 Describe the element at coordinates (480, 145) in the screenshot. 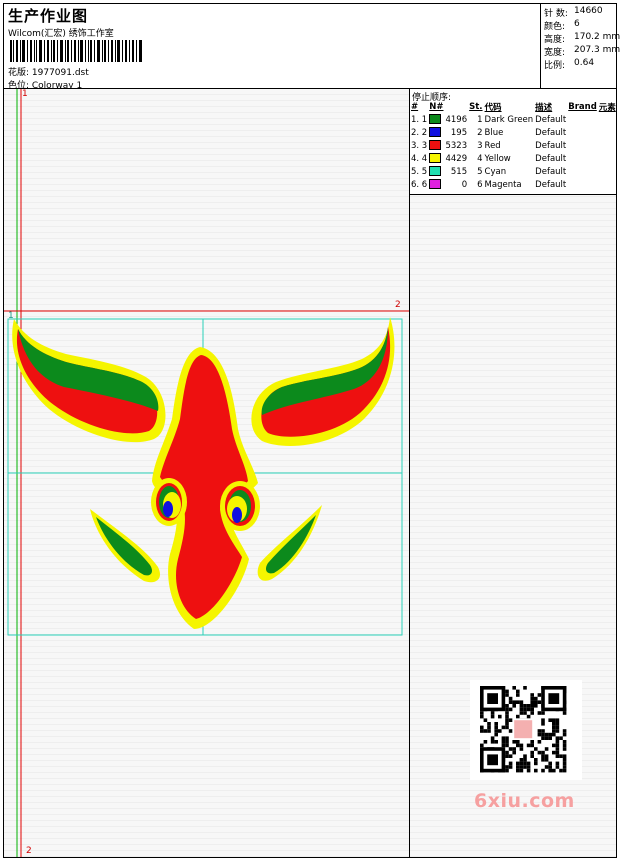

I see `row-code: 3` at that location.